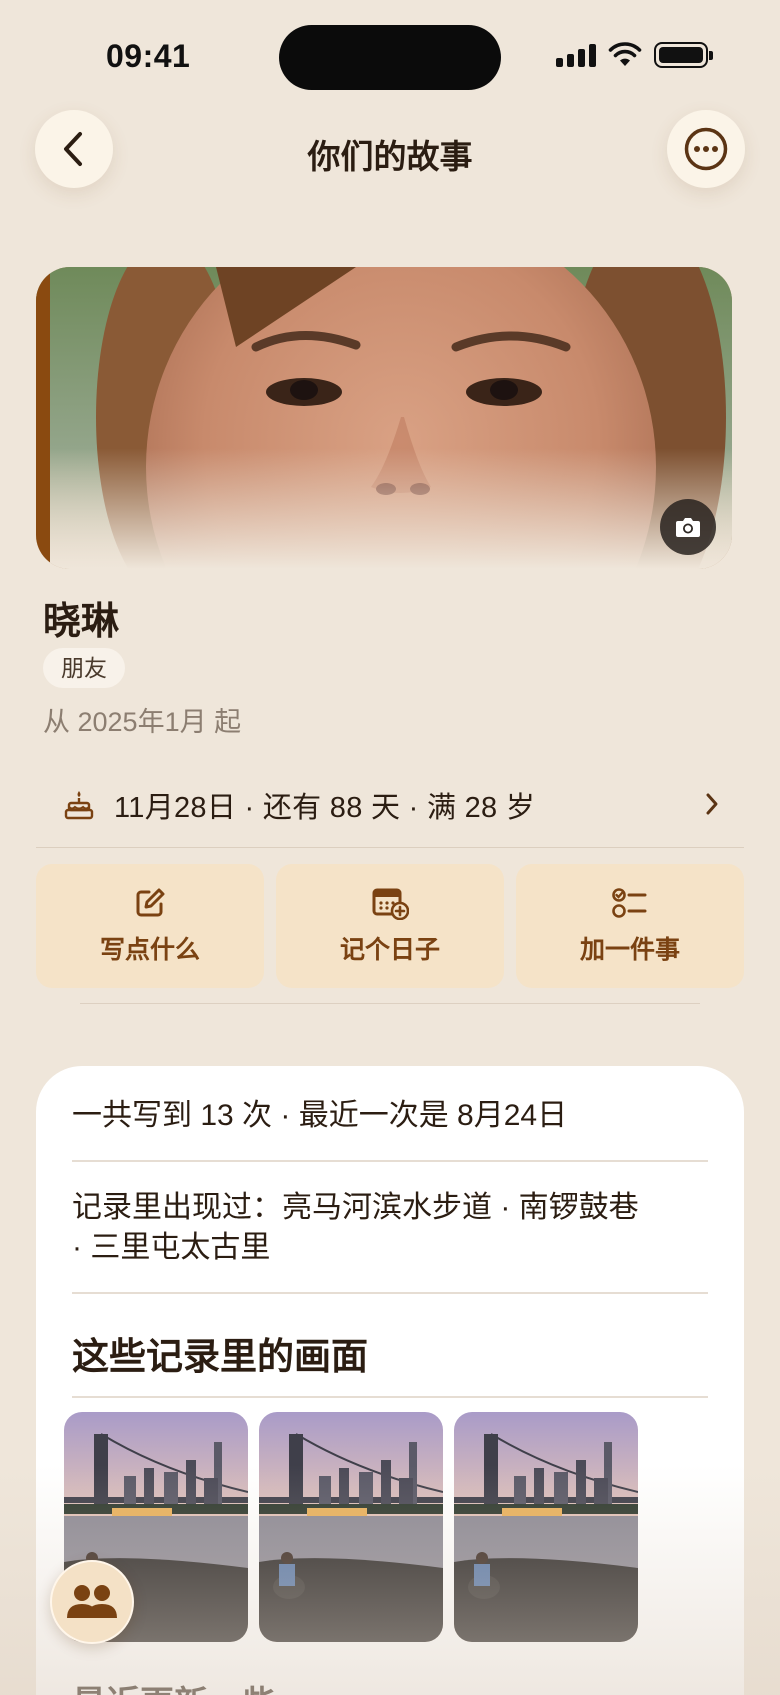  Describe the element at coordinates (390, 156) in the screenshot. I see `page-title: 你们的故事` at that location.